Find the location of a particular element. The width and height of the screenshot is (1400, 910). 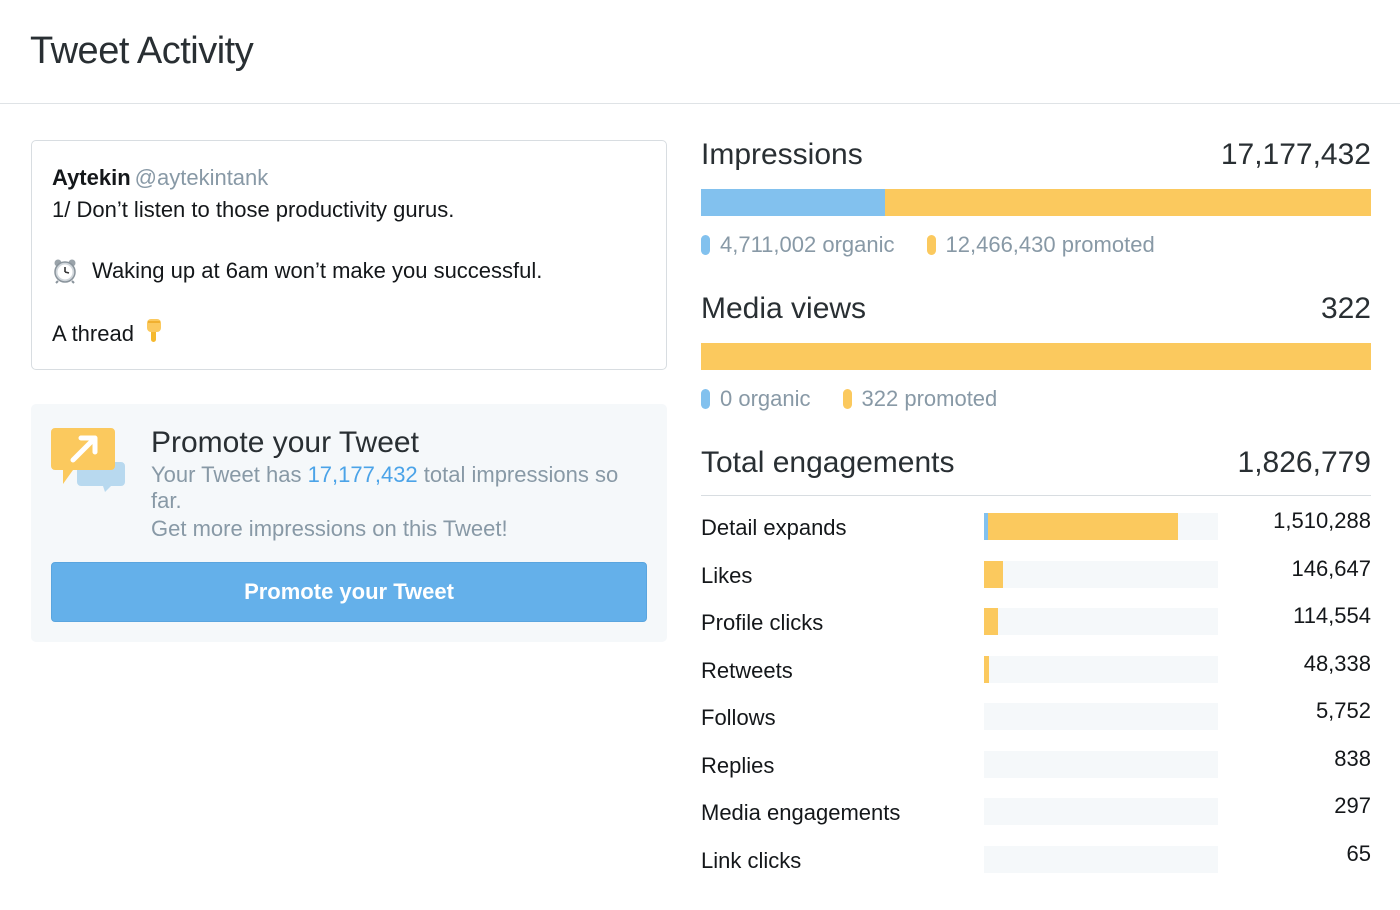

page-header: Tweet Activity is located at coordinates (700, 52).